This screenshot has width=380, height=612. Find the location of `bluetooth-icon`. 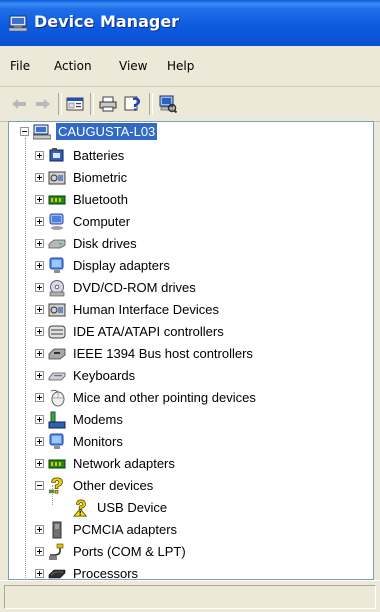

bluetooth-icon is located at coordinates (57, 200).